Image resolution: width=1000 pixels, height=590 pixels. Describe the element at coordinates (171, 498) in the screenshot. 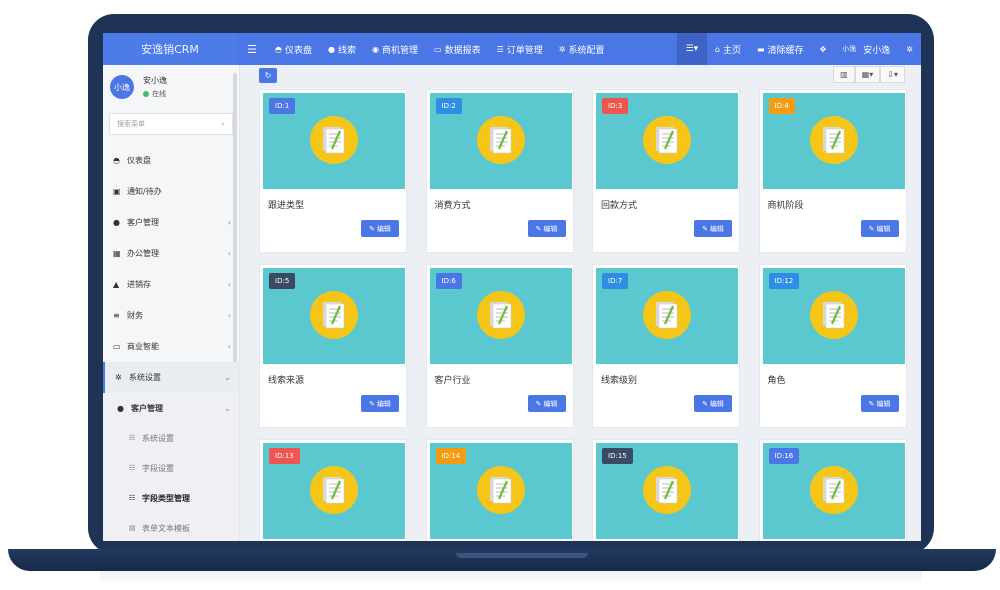

I see `sidebar-subitem: ☷ 字段类型管理` at that location.